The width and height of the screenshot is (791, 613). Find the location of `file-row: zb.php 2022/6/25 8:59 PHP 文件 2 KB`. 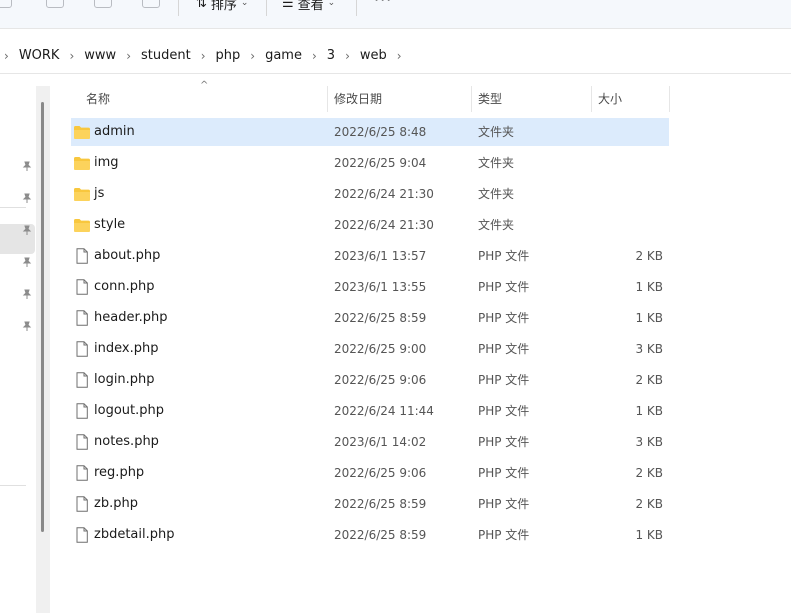

file-row: zb.php 2022/6/25 8:59 PHP 文件 2 KB is located at coordinates (370, 504).